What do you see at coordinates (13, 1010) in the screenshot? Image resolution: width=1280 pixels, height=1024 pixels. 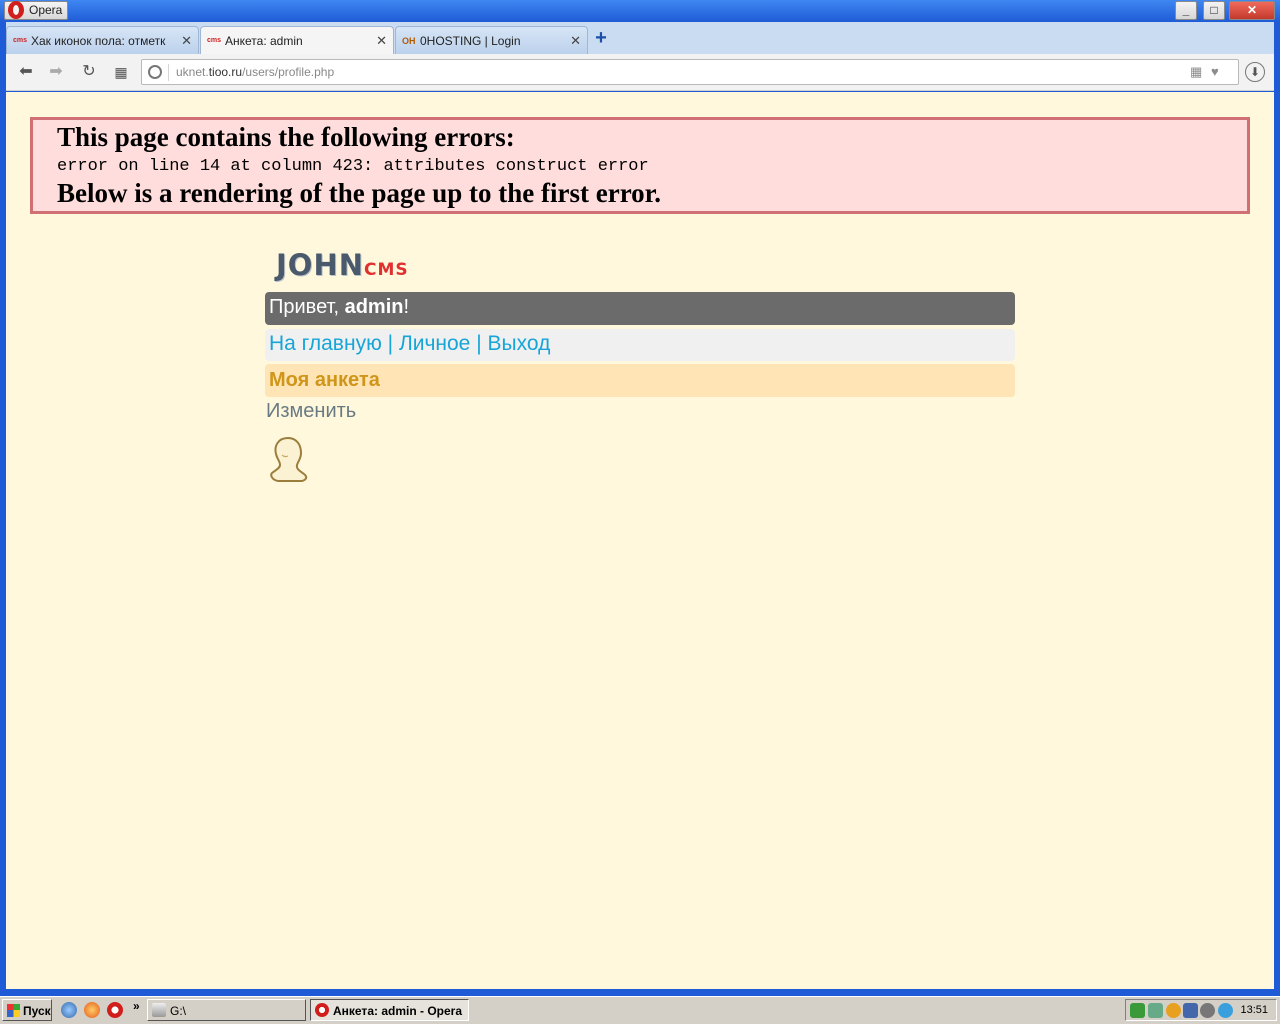 I see `windows-logo-icon` at bounding box center [13, 1010].